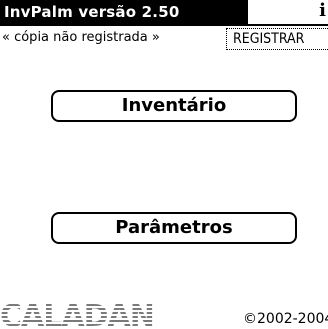 Image resolution: width=328 pixels, height=329 pixels. I want to click on copyright-text: ©2002-2004, so click(285, 319).